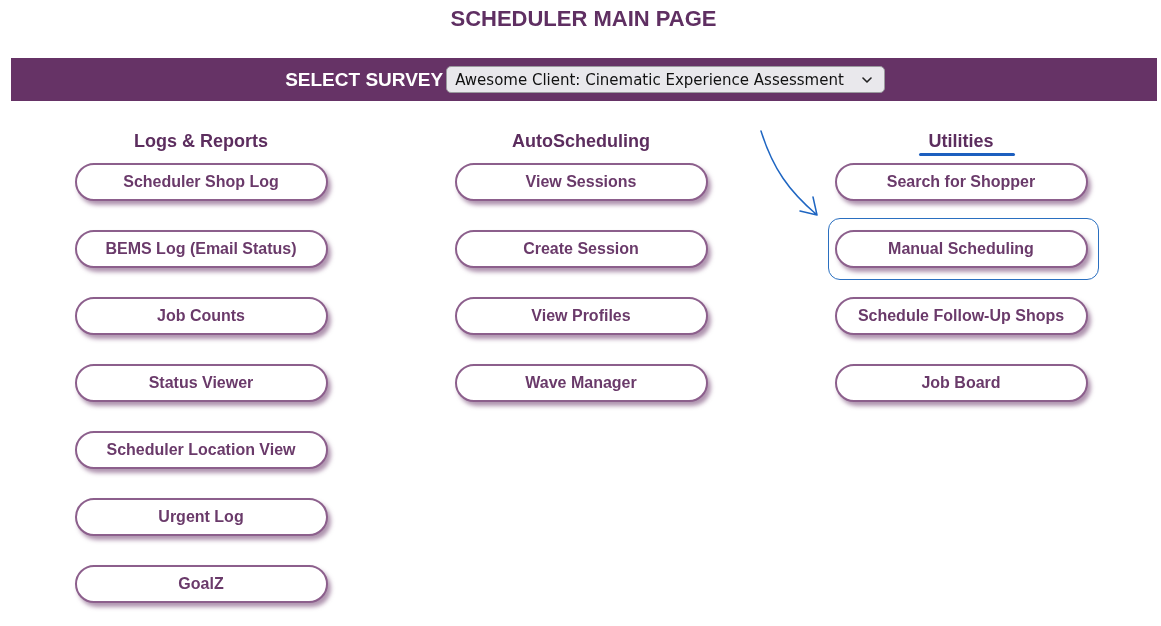 Image resolution: width=1161 pixels, height=626 pixels. What do you see at coordinates (789, 174) in the screenshot?
I see `arrow-icon` at bounding box center [789, 174].